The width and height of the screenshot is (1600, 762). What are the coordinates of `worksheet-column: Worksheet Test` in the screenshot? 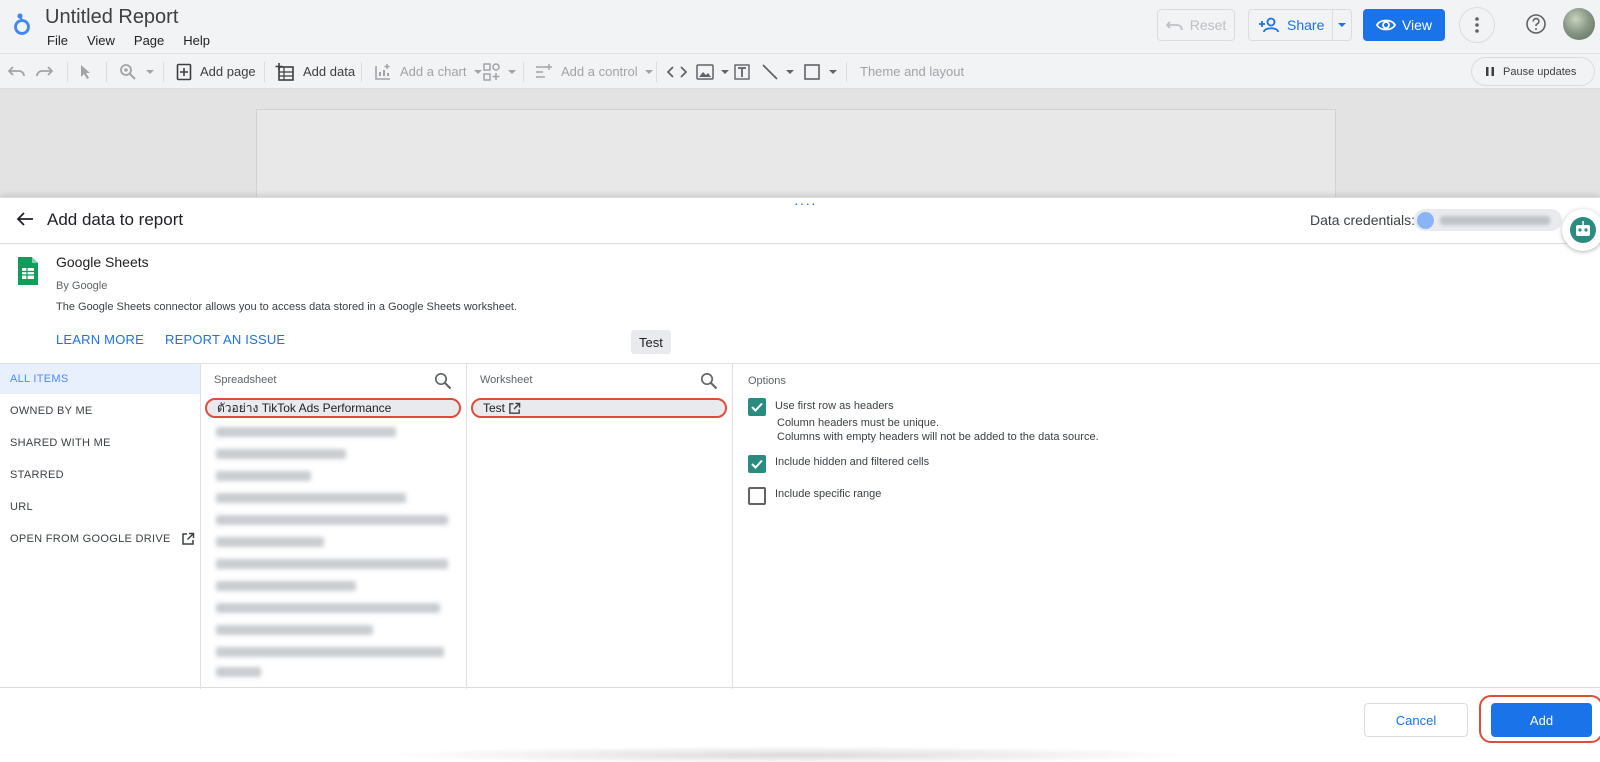 It's located at (600, 526).